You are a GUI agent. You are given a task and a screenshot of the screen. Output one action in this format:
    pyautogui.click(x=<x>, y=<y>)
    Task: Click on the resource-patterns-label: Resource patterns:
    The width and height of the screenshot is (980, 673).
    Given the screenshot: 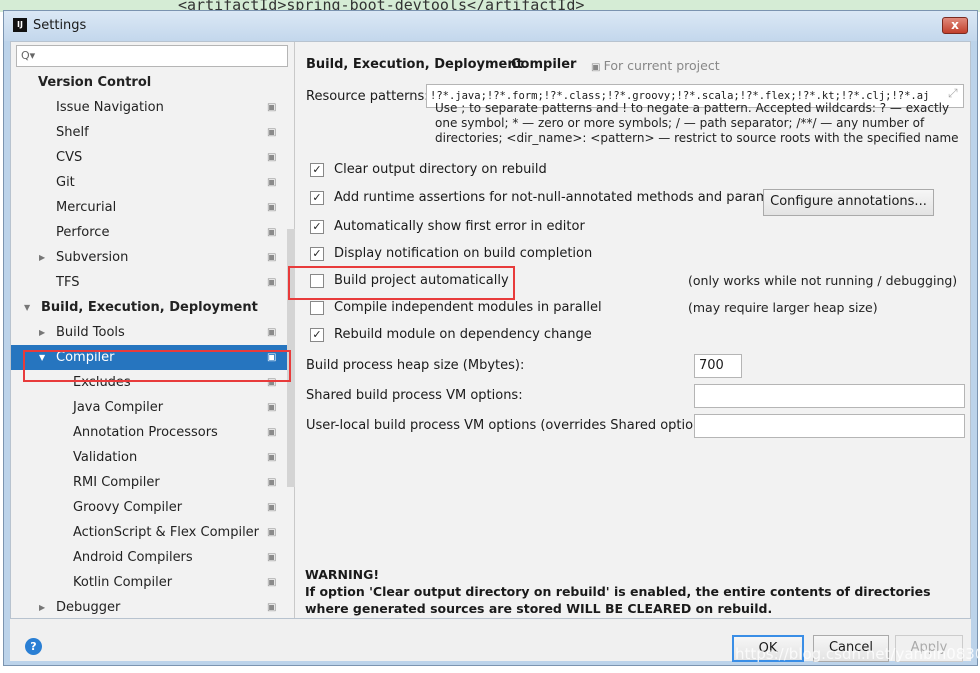 What is the action you would take?
    pyautogui.click(x=367, y=96)
    